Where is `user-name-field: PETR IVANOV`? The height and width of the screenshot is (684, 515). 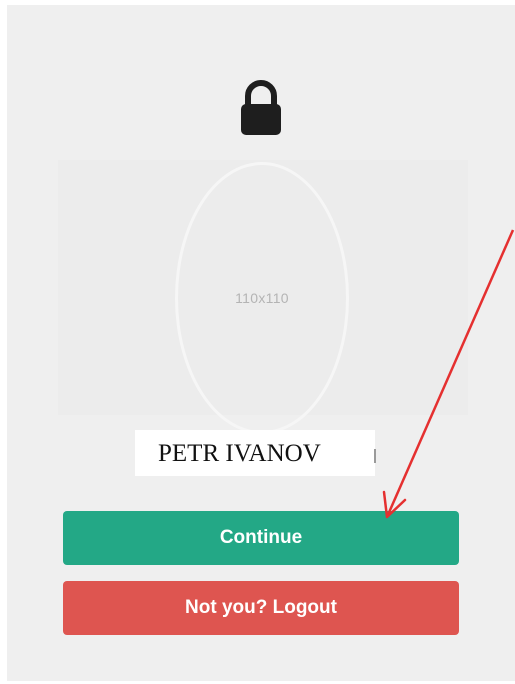 user-name-field: PETR IVANOV is located at coordinates (255, 453).